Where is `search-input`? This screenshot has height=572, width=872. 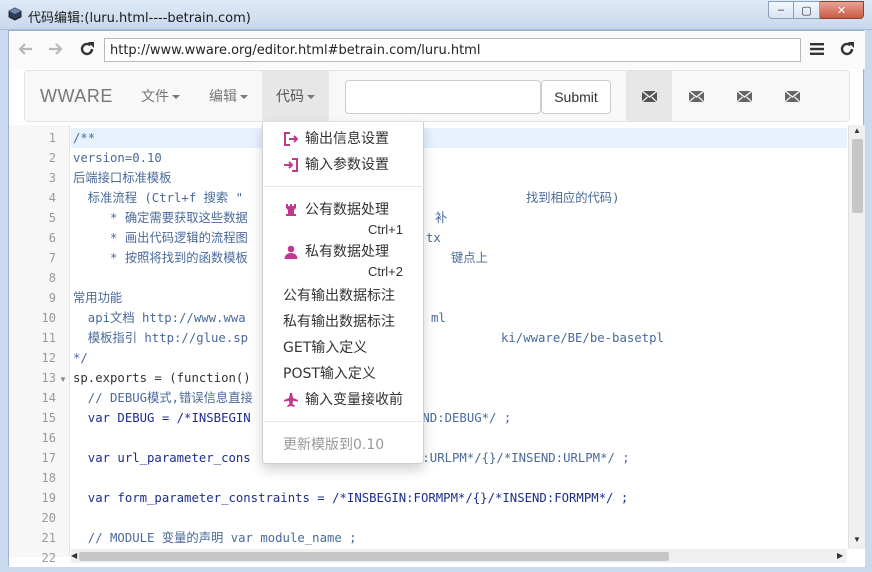
search-input is located at coordinates (443, 97).